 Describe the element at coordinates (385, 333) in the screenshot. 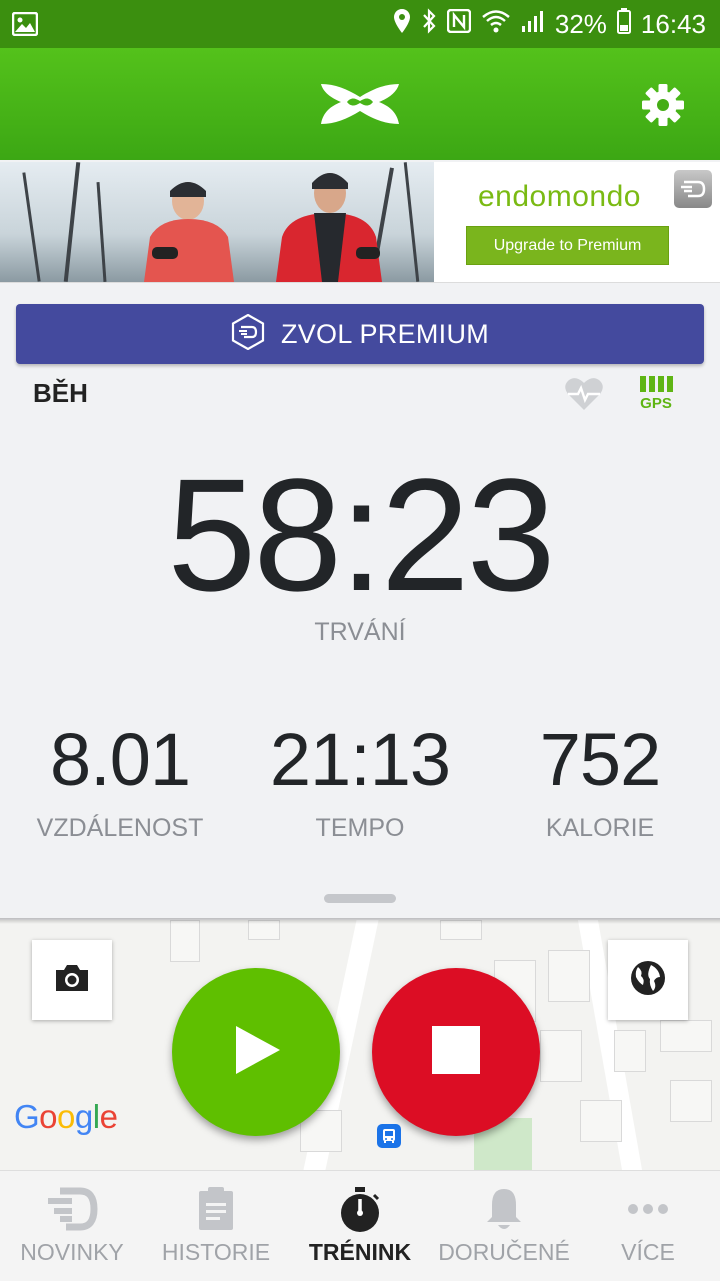

I see `choose-premium-label: ZVOL PREMIUM` at that location.